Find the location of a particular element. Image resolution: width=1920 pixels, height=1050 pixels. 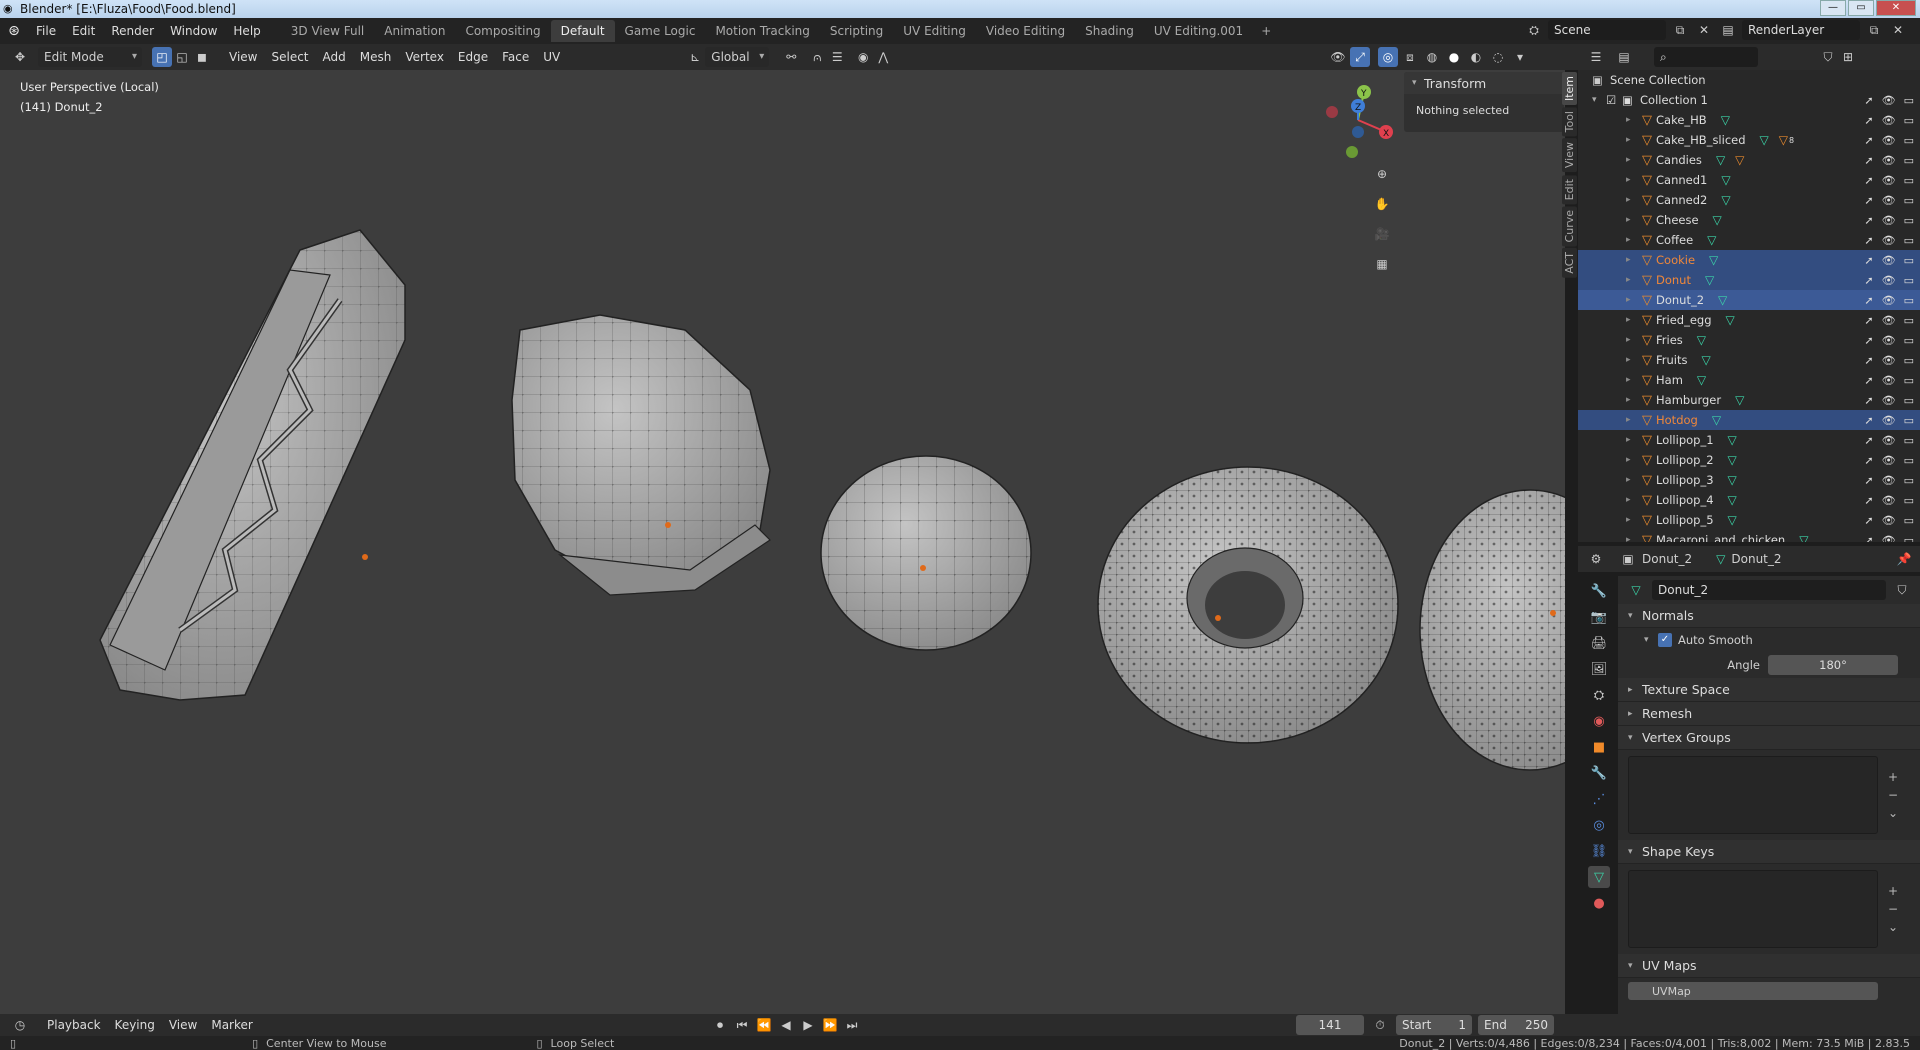

scene-field: Scene is located at coordinates (1607, 30).